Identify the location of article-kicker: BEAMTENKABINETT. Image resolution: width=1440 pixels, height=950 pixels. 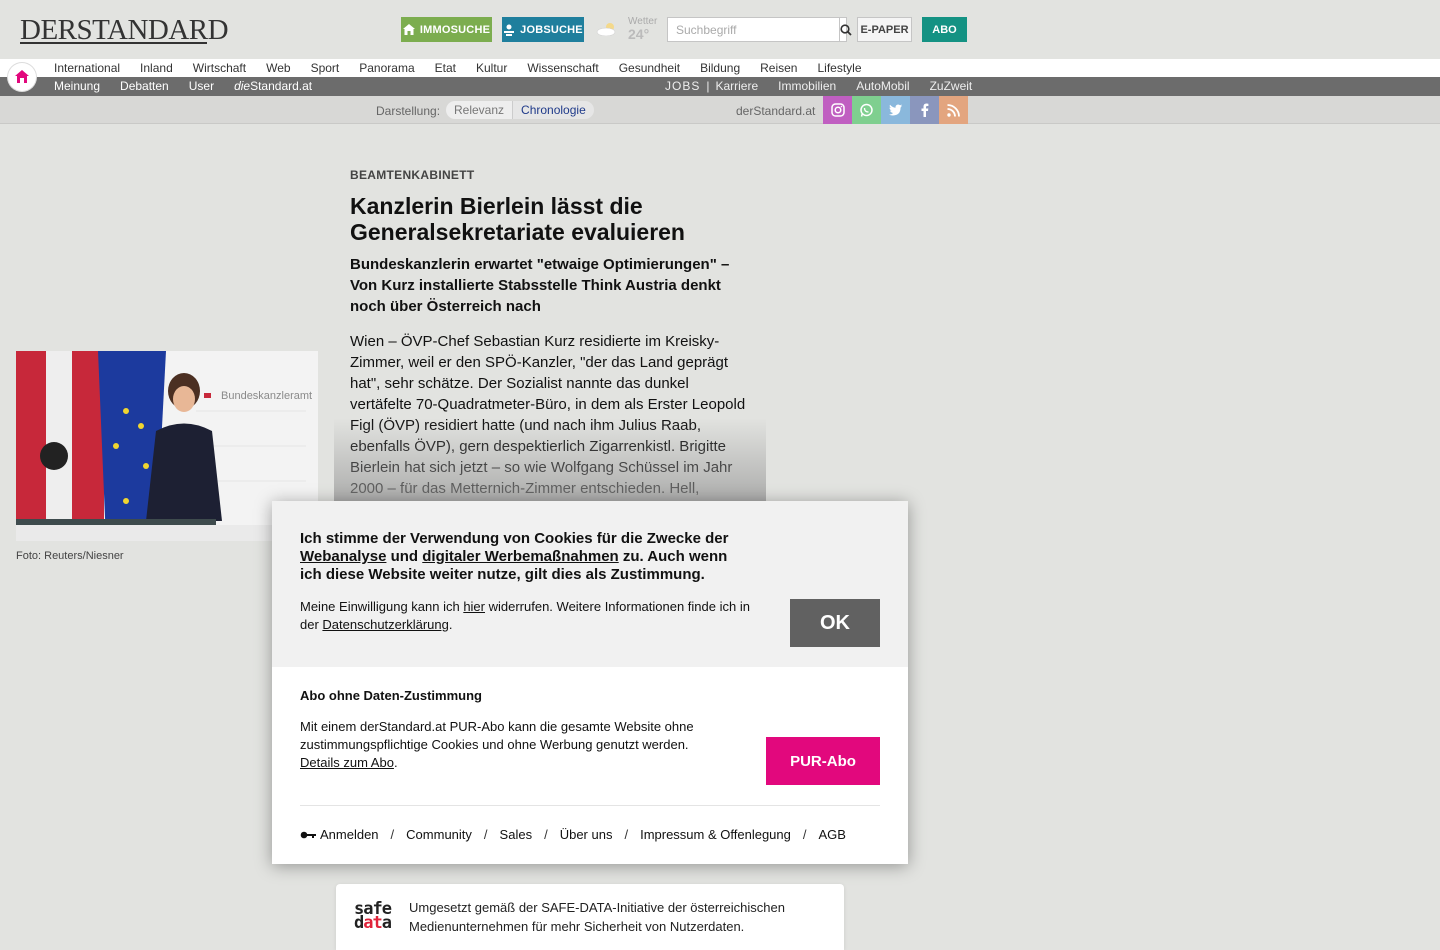
(412, 175).